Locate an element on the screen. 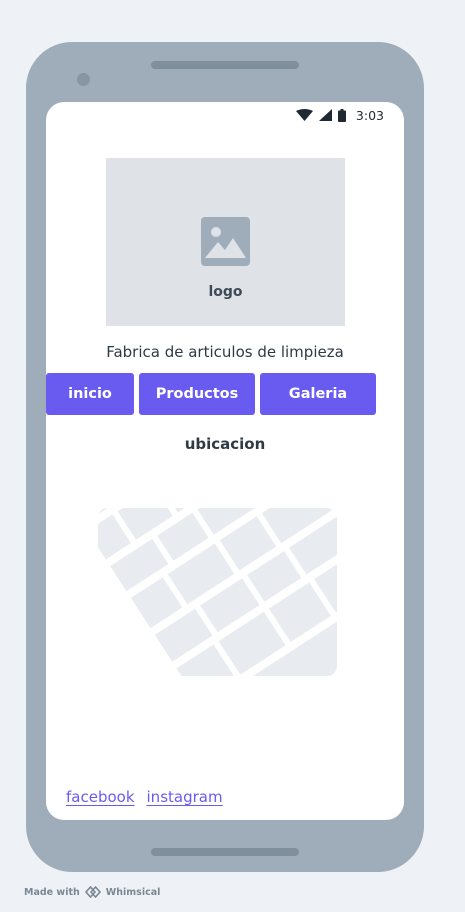  social-links: facebook instagram is located at coordinates (144, 797).